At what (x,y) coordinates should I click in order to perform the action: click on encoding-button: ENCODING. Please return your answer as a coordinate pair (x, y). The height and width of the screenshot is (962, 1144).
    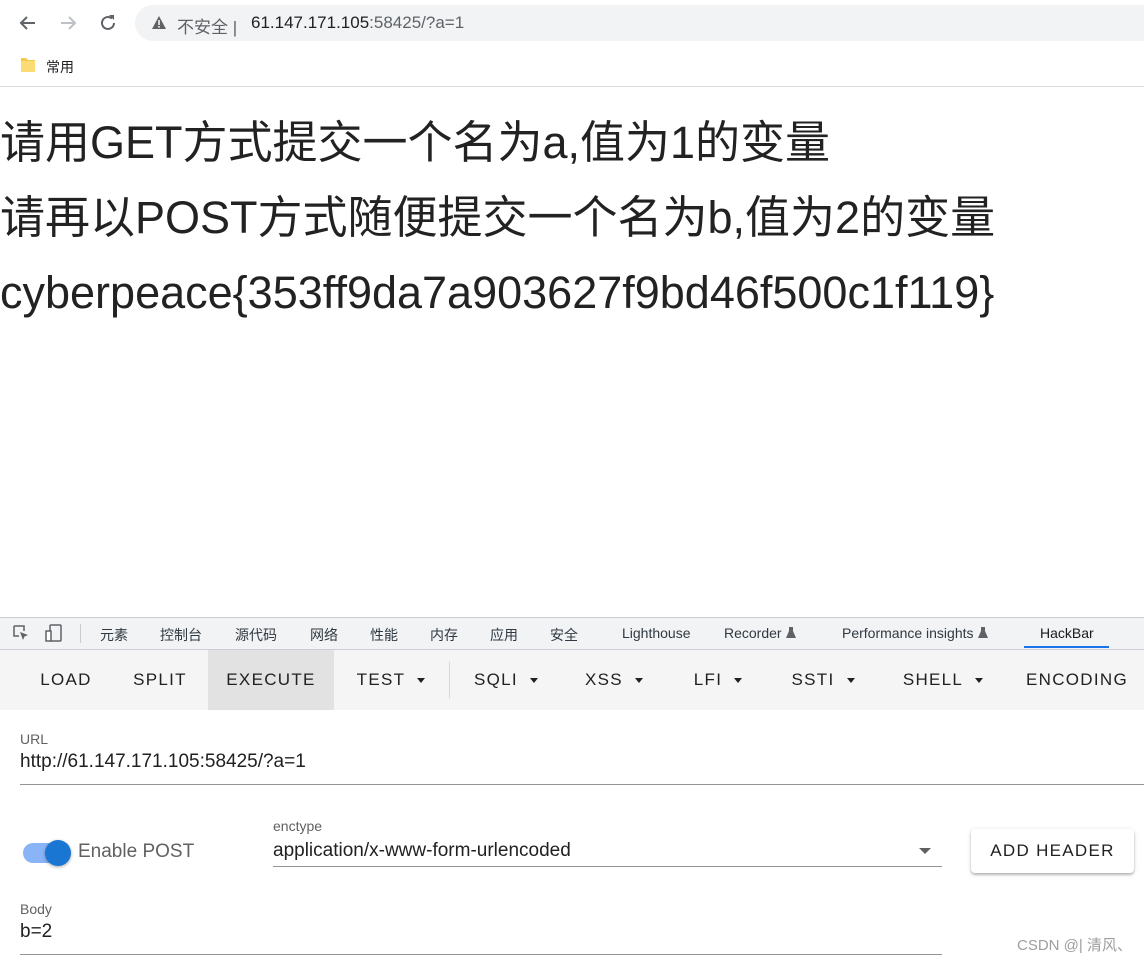
    Looking at the image, I should click on (1077, 680).